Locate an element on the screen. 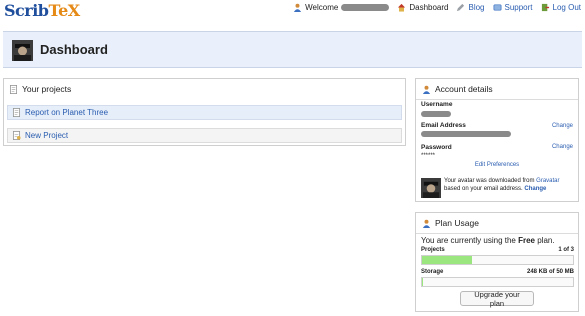 This screenshot has height=316, width=585. dashboard-header: Dashboard is located at coordinates (292, 49).